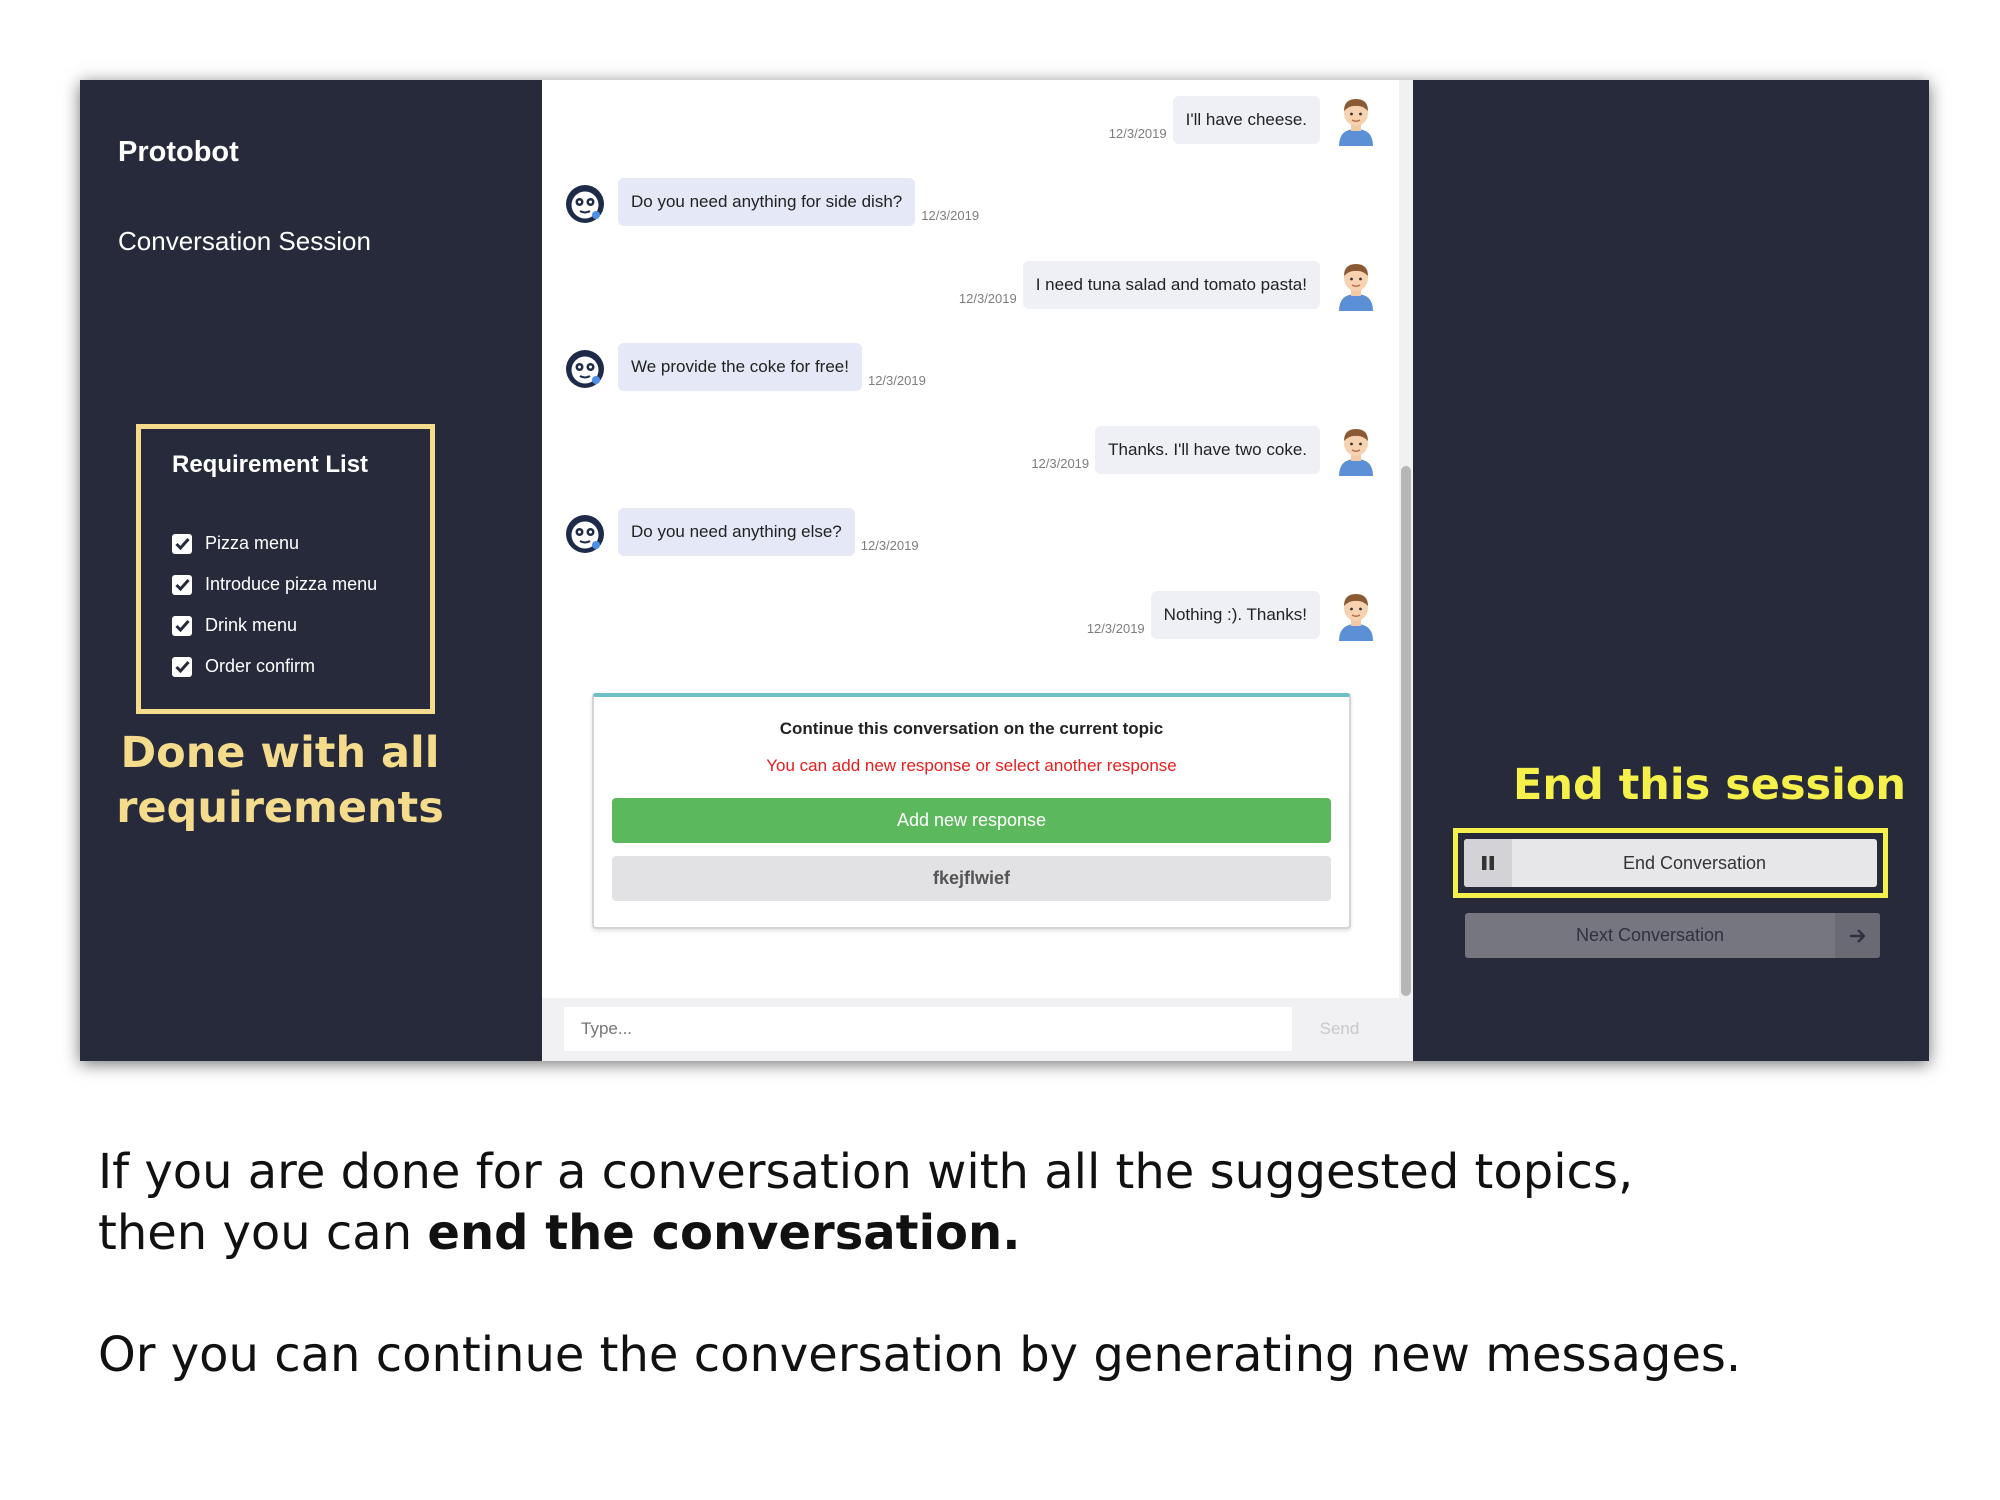 This screenshot has width=2000, height=1500. Describe the element at coordinates (178, 152) in the screenshot. I see `app-title: Protobot` at that location.